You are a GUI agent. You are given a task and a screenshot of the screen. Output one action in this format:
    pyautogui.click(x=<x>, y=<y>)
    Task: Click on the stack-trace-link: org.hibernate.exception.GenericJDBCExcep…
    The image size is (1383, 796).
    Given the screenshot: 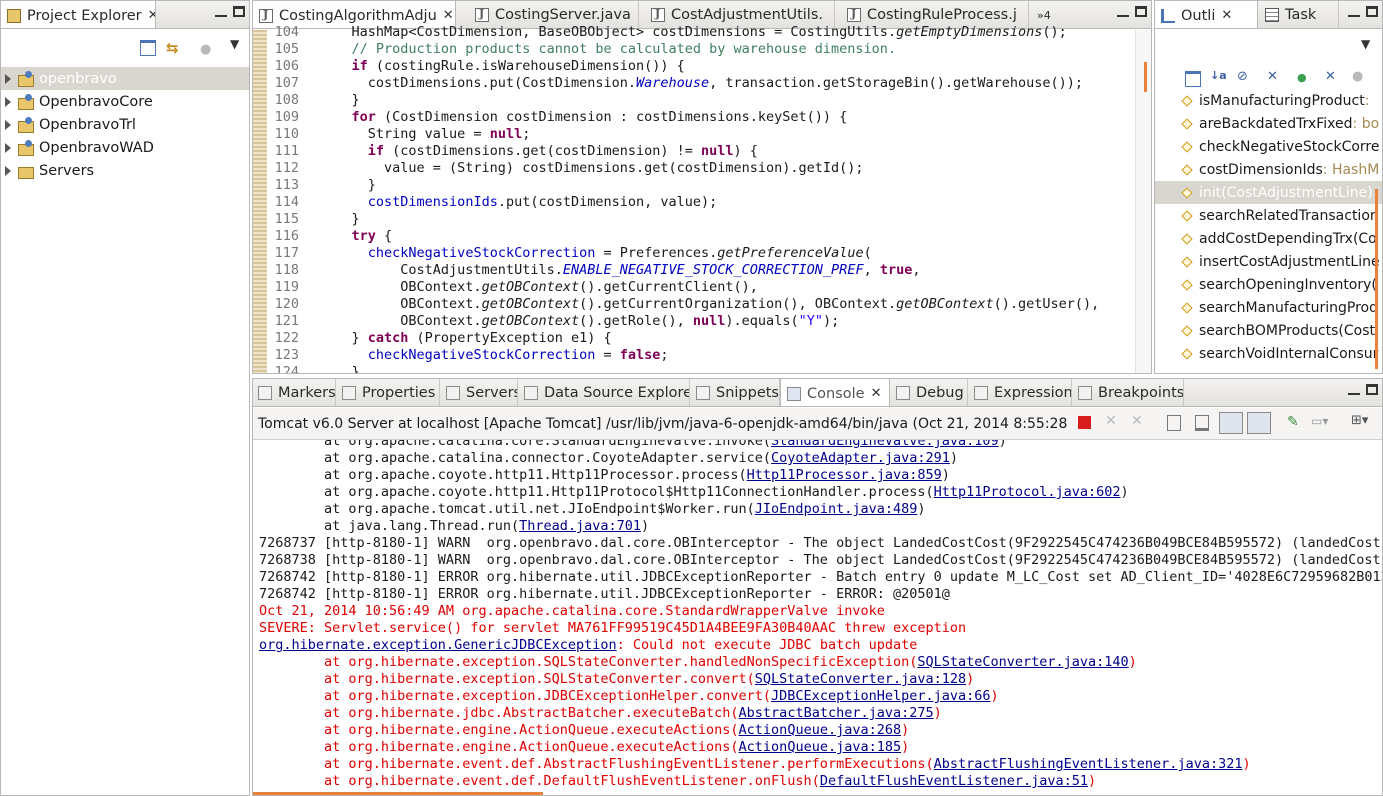 What is the action you would take?
    pyautogui.click(x=438, y=645)
    